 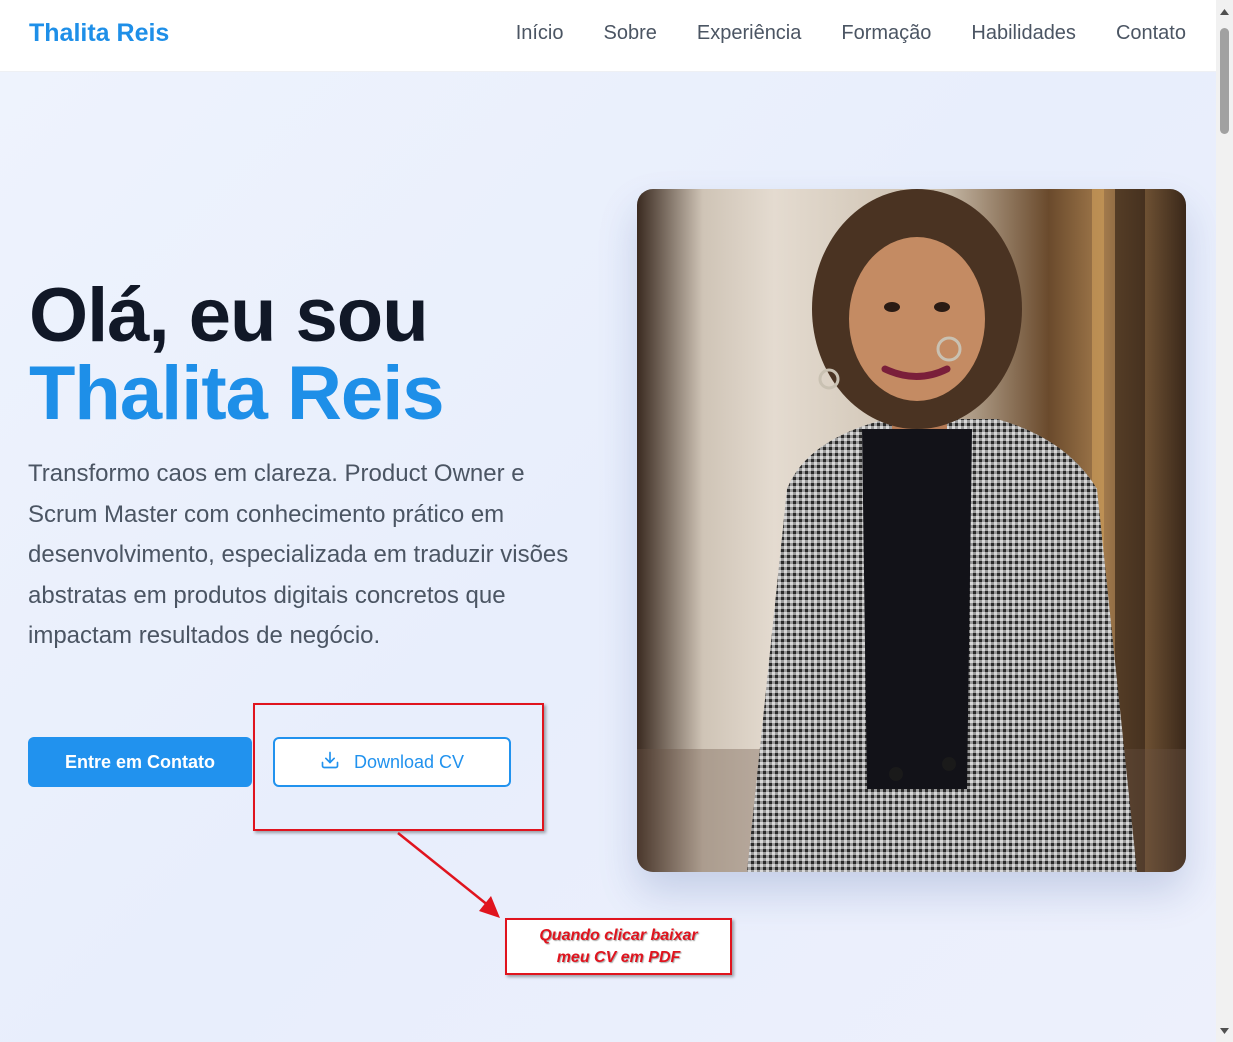 What do you see at coordinates (618, 946) in the screenshot?
I see `annotation-label: Quando clicar baixar meu CV em PDF` at bounding box center [618, 946].